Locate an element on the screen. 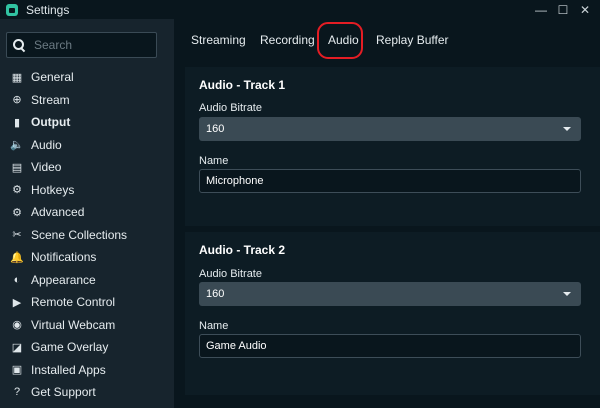 The image size is (600, 408). search-box is located at coordinates (81, 45).